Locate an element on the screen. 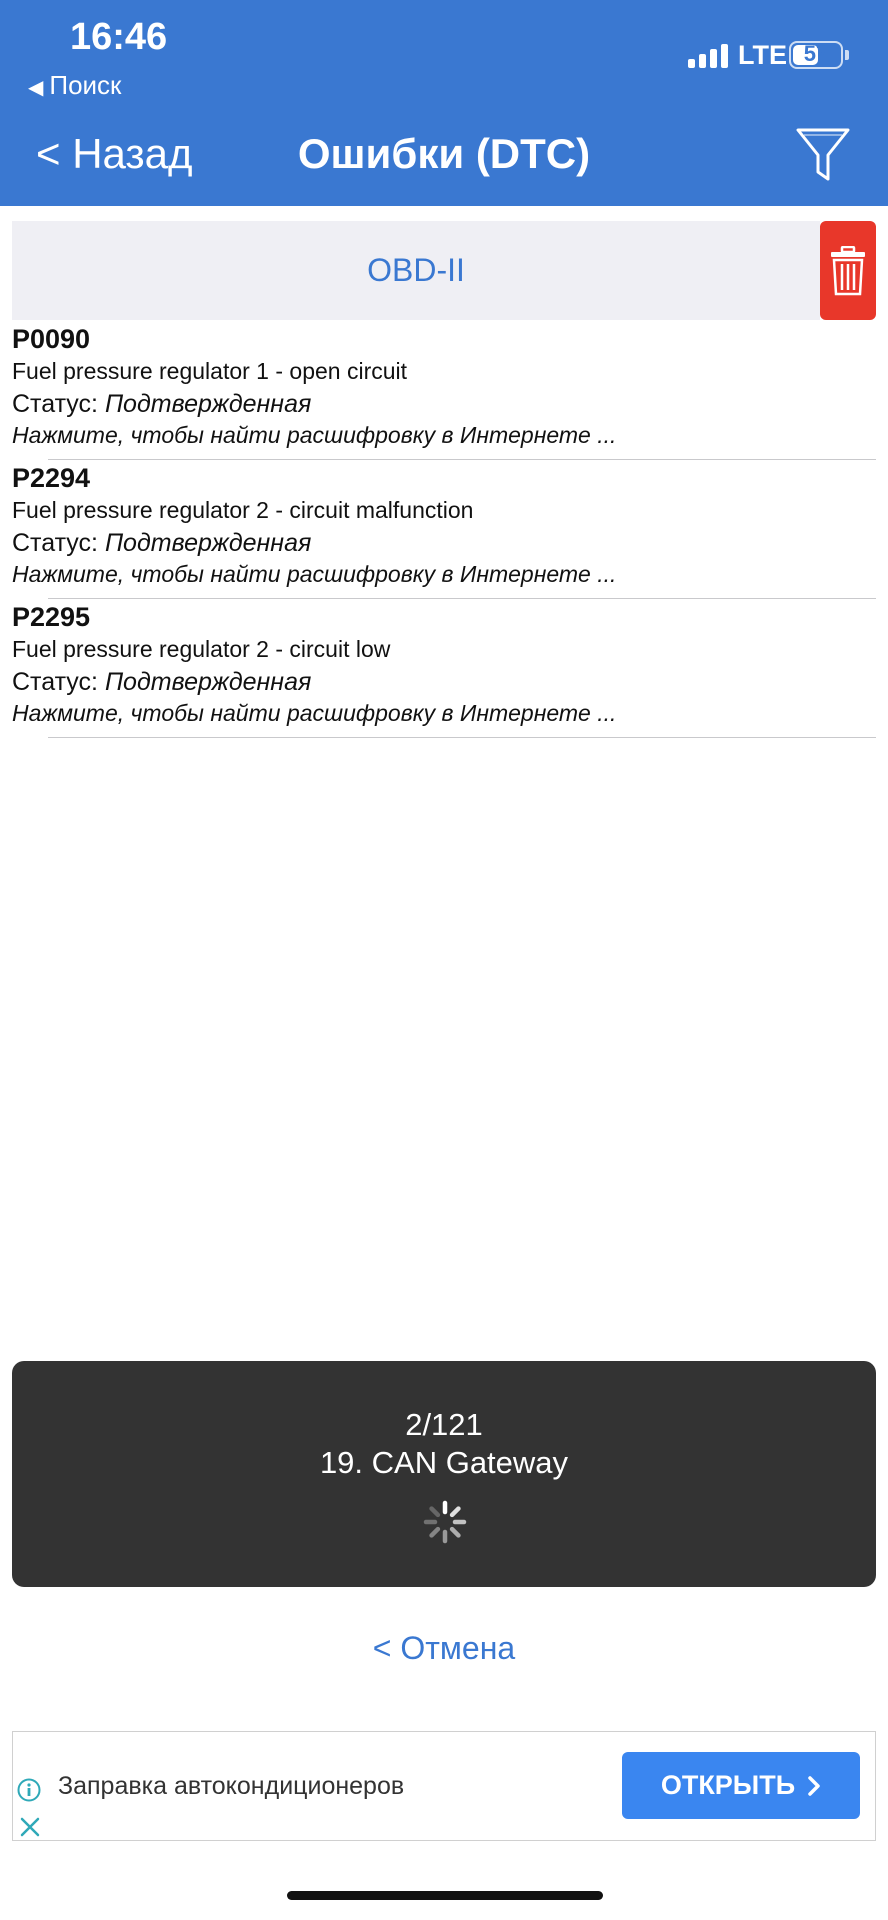 The height and width of the screenshot is (1920, 888). battery-nub is located at coordinates (847, 55).